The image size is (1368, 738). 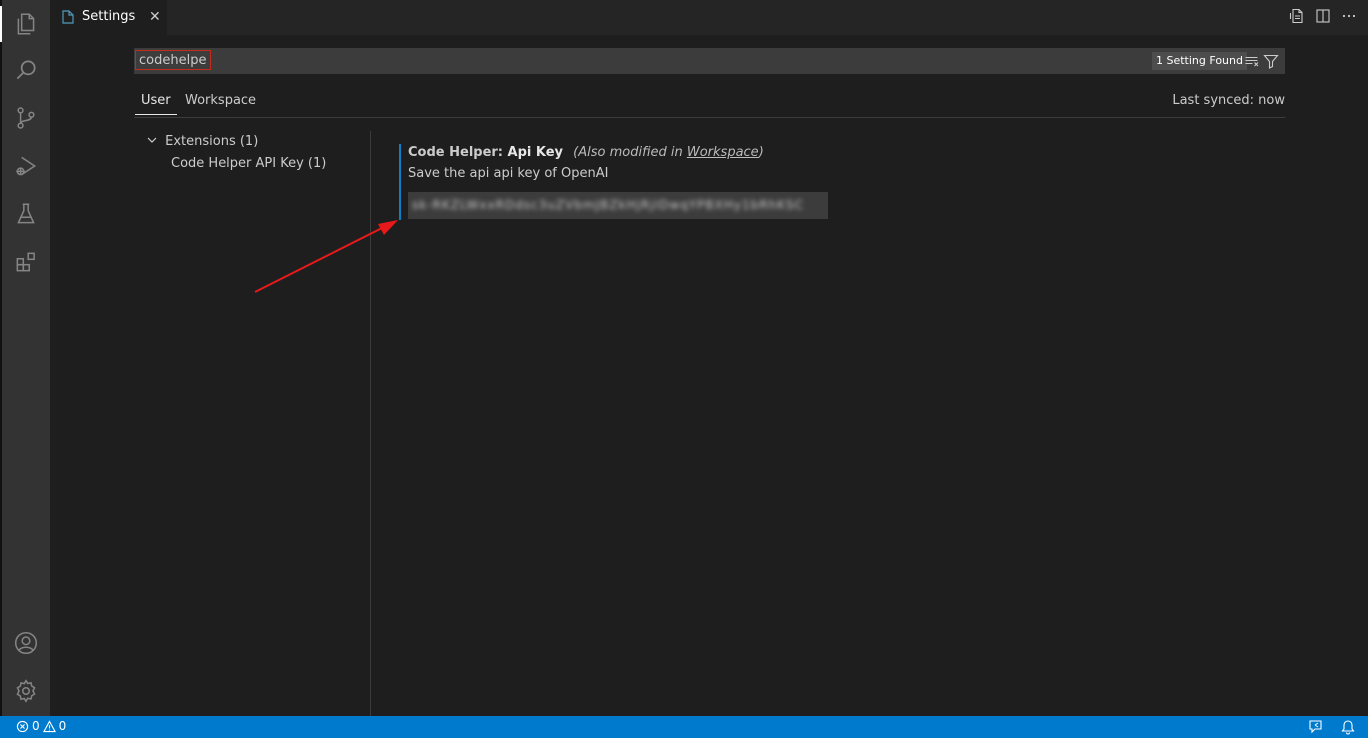 I want to click on explorer-icon, so click(x=25, y=24).